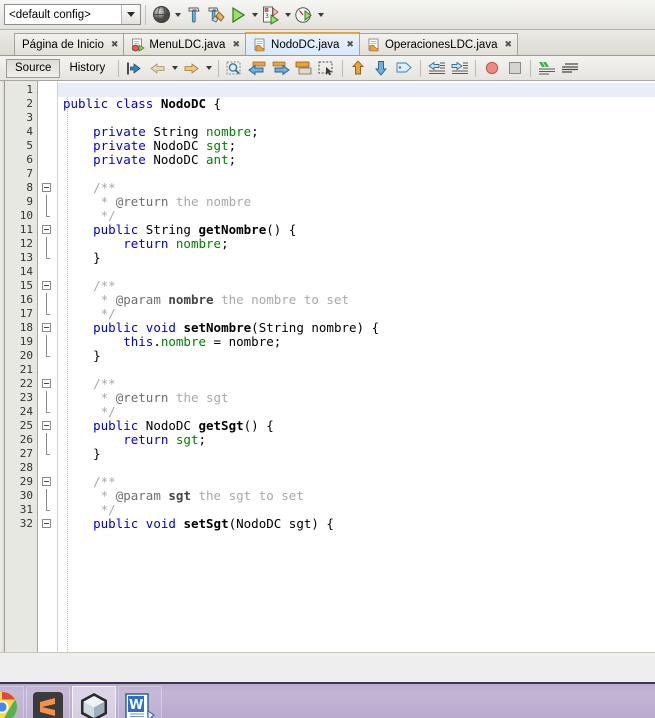 This screenshot has width=655, height=718. What do you see at coordinates (438, 44) in the screenshot?
I see `tab-operacionesldc-java: OperacionesLDC.java ✖` at bounding box center [438, 44].